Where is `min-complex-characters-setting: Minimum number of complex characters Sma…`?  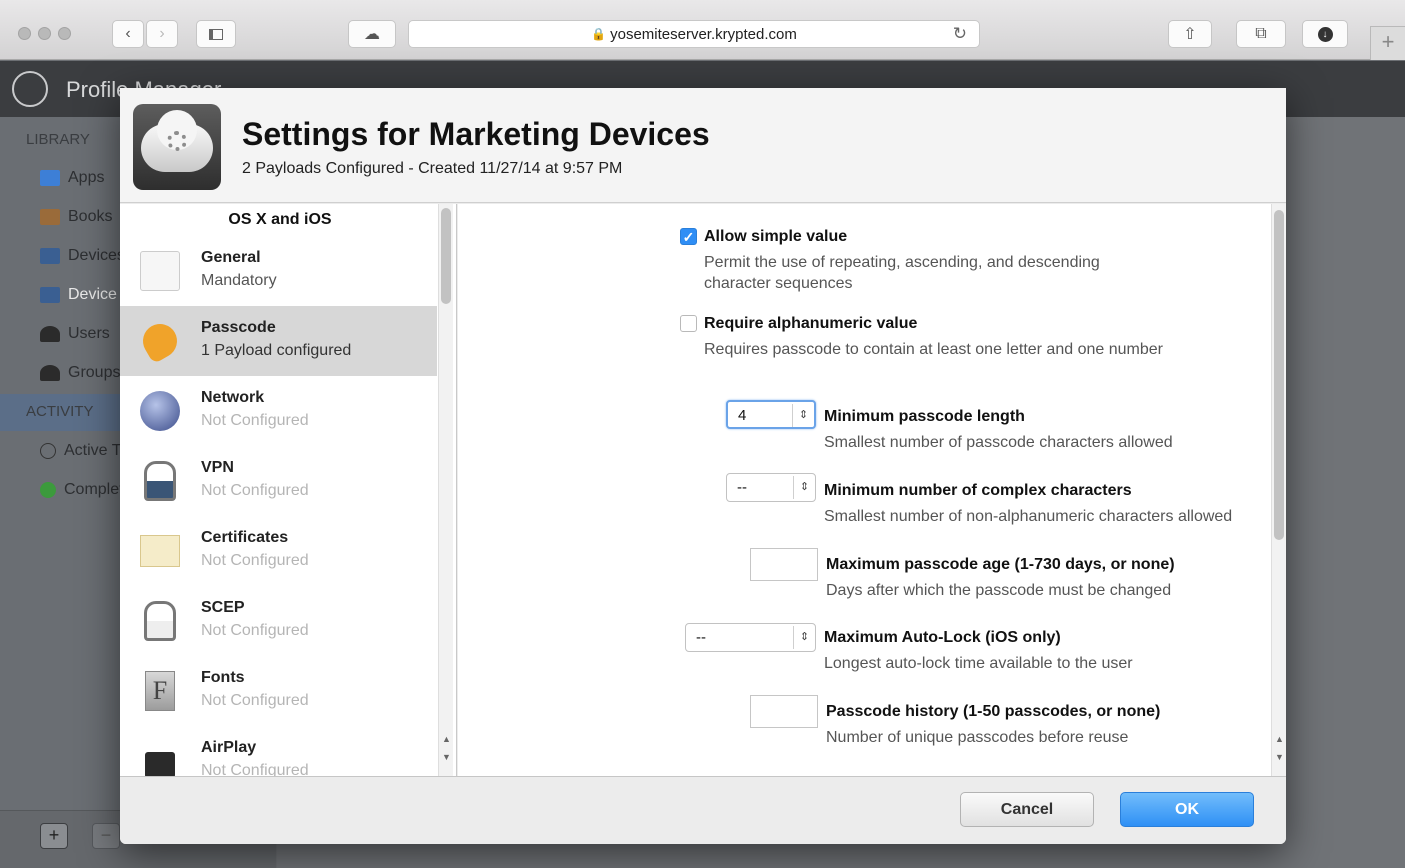 min-complex-characters-setting: Minimum number of complex characters Sma… is located at coordinates (1028, 503).